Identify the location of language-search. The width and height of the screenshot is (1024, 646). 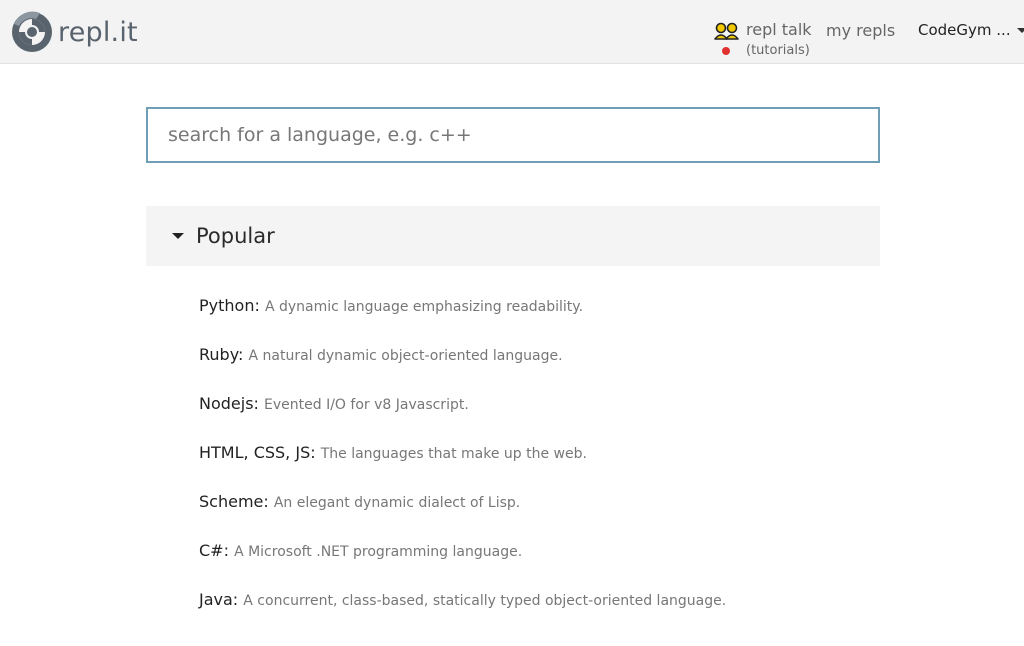
(513, 135).